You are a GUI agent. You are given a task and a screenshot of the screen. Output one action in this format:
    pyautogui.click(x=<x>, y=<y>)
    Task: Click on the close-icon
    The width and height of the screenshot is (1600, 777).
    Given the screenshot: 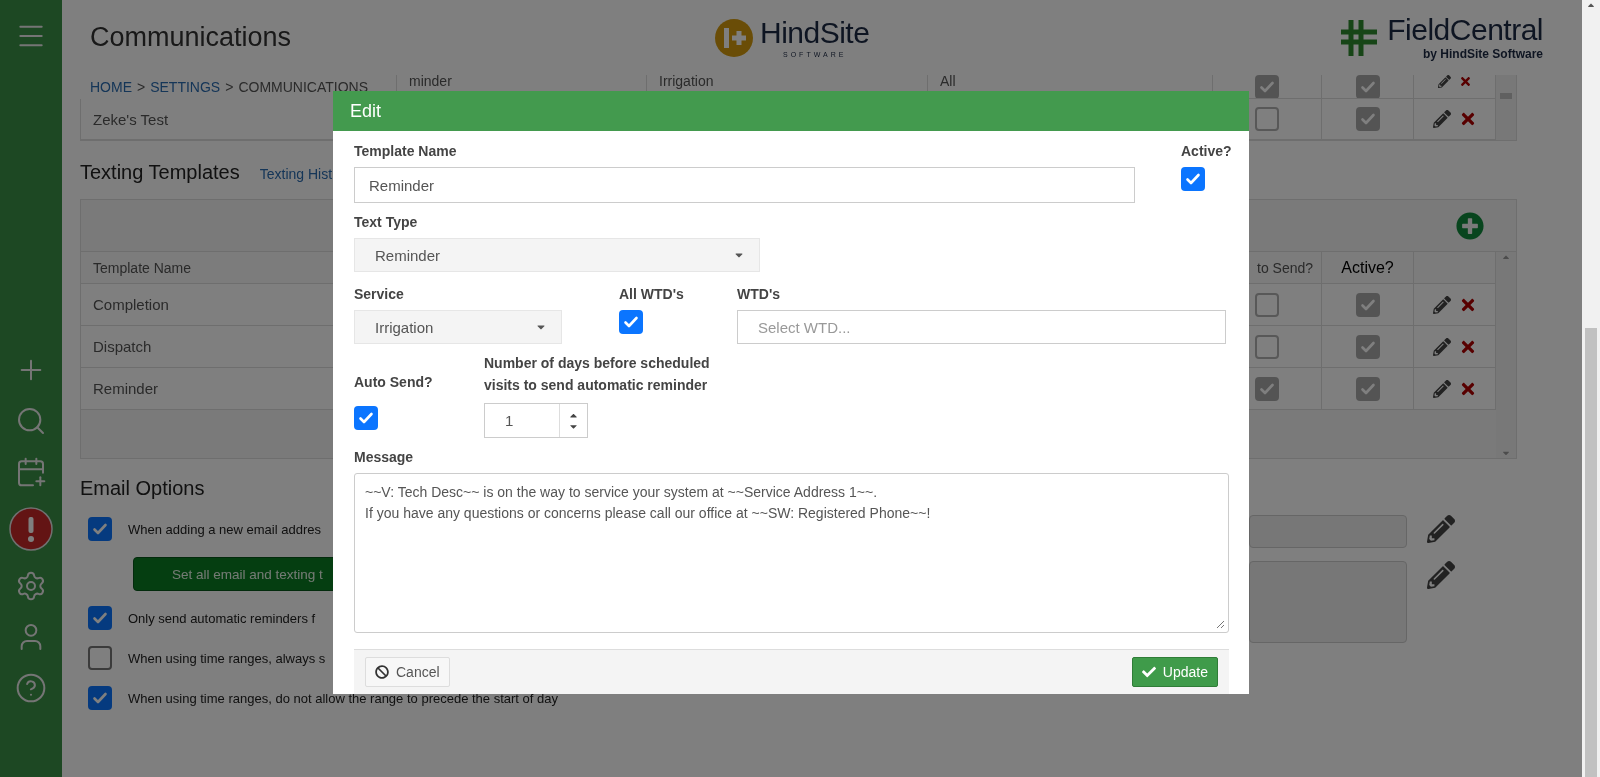 What is the action you would take?
    pyautogui.click(x=1465, y=81)
    